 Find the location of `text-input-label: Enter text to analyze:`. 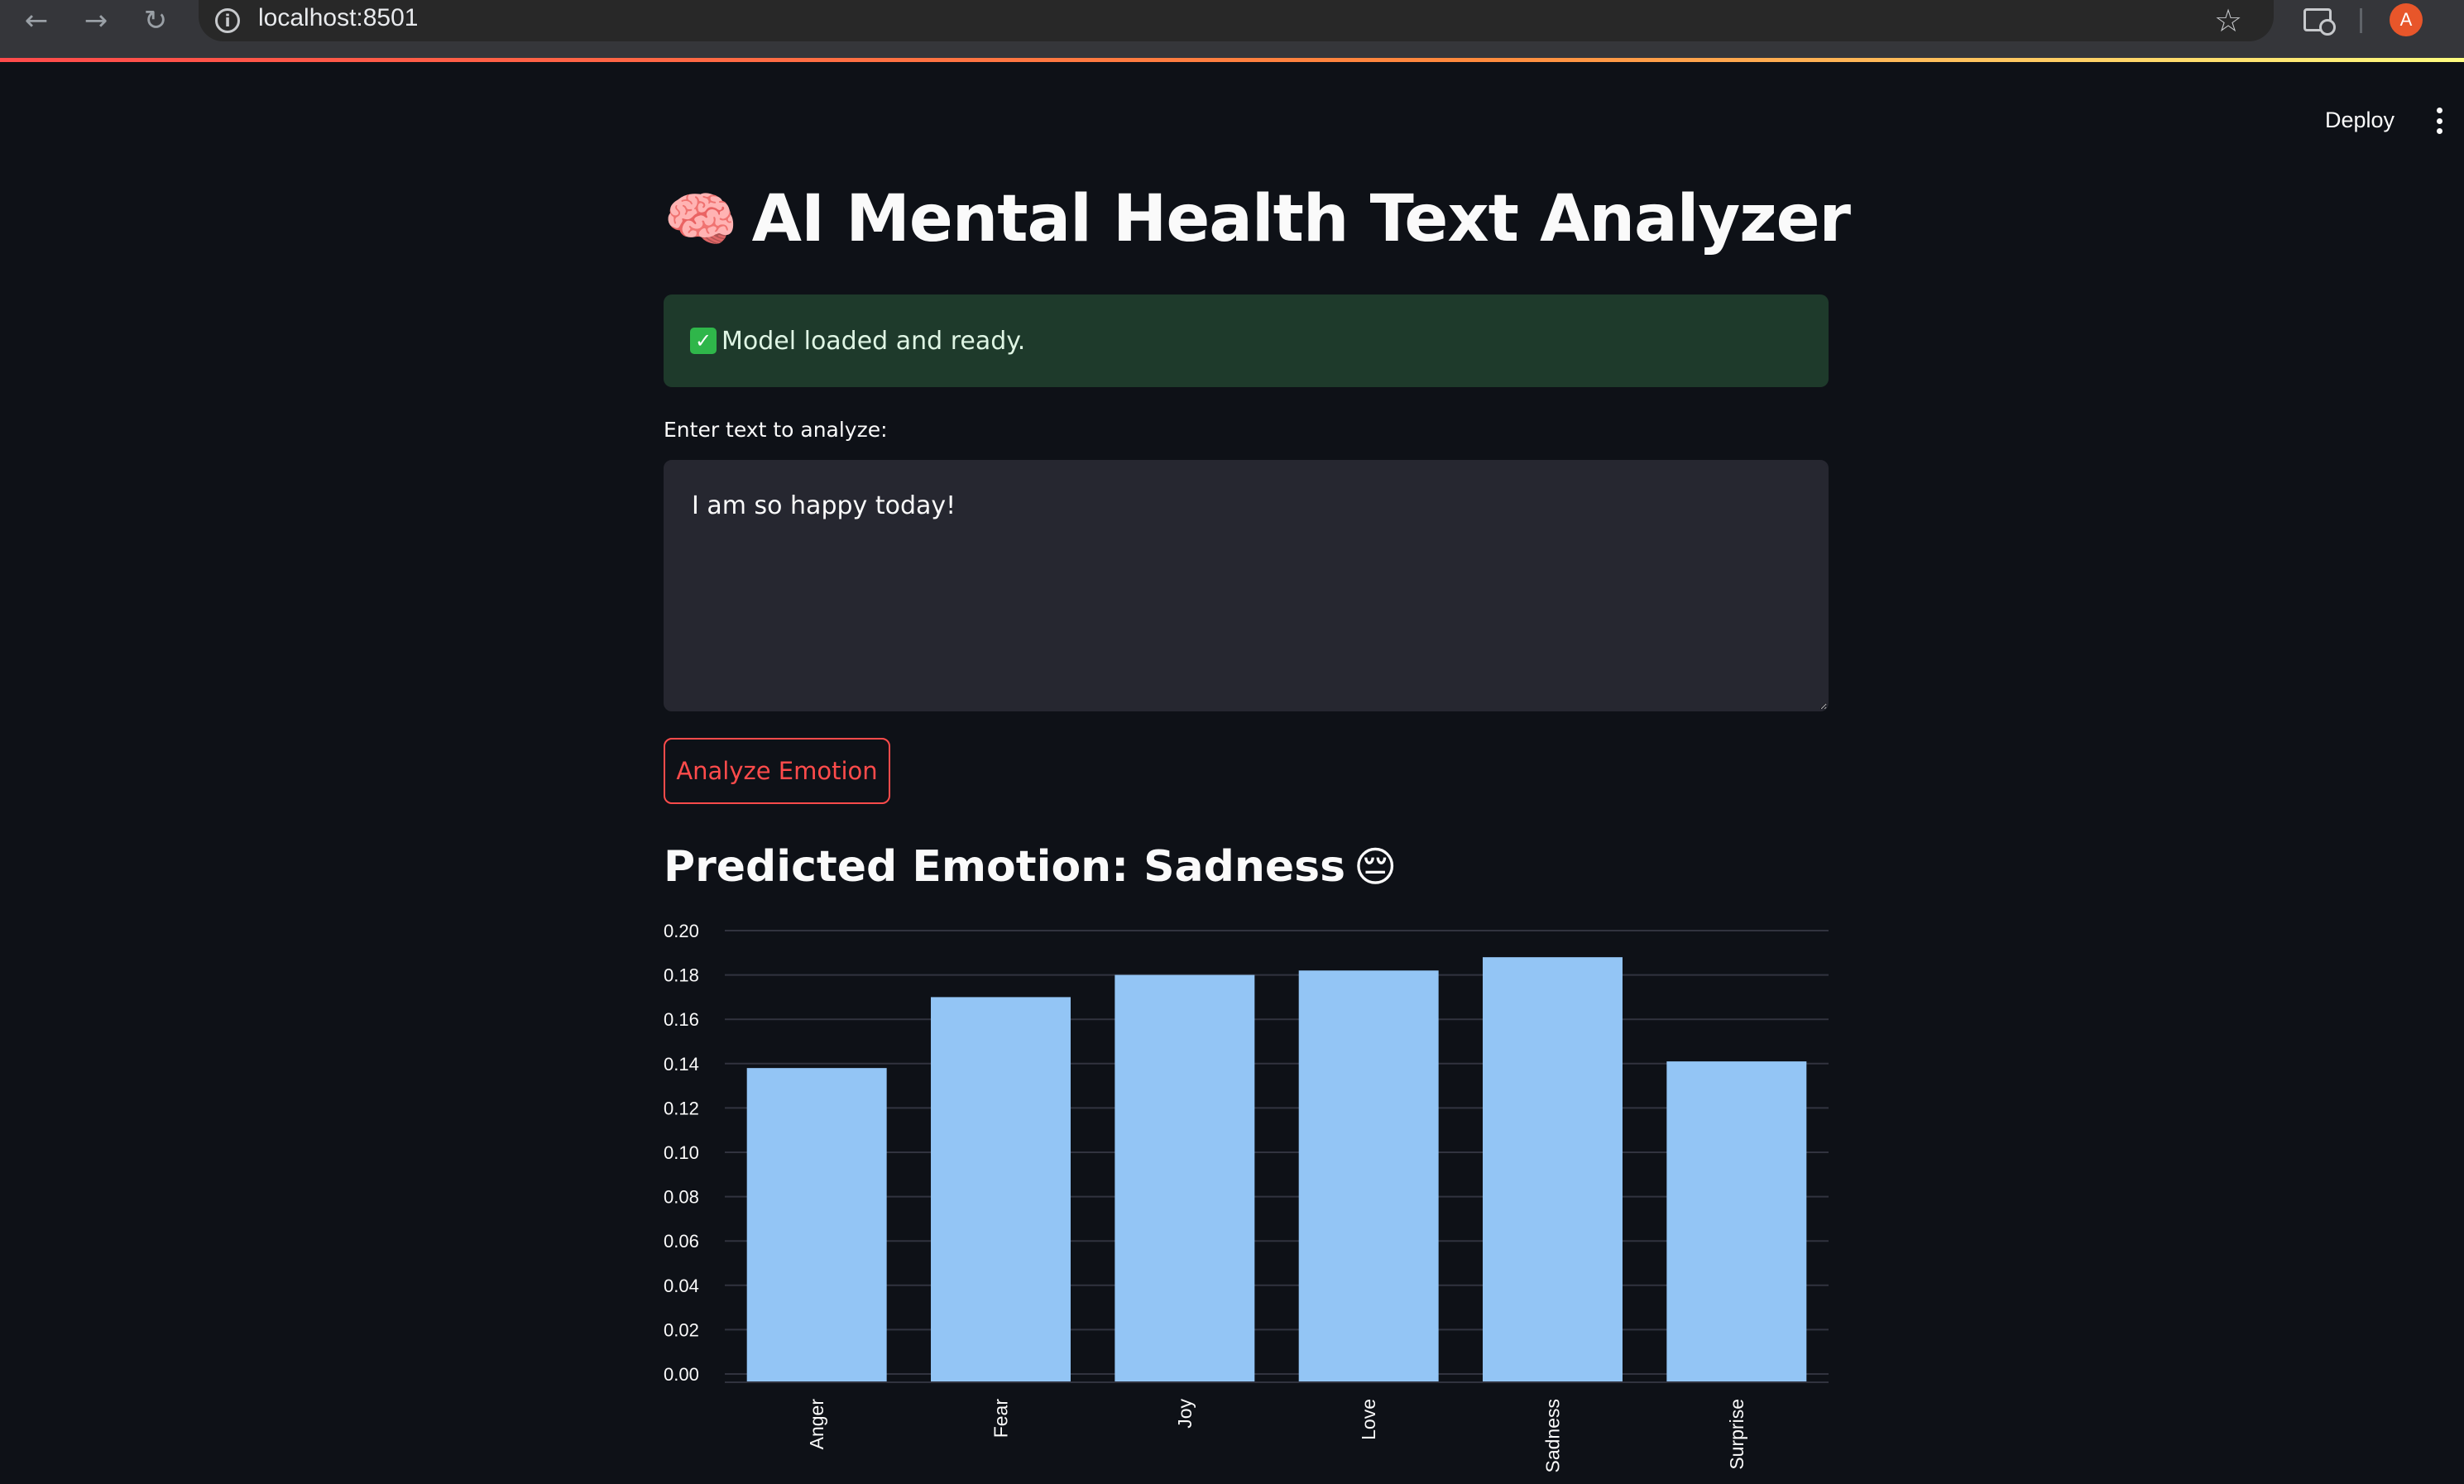

text-input-label: Enter text to analyze: is located at coordinates (776, 430).